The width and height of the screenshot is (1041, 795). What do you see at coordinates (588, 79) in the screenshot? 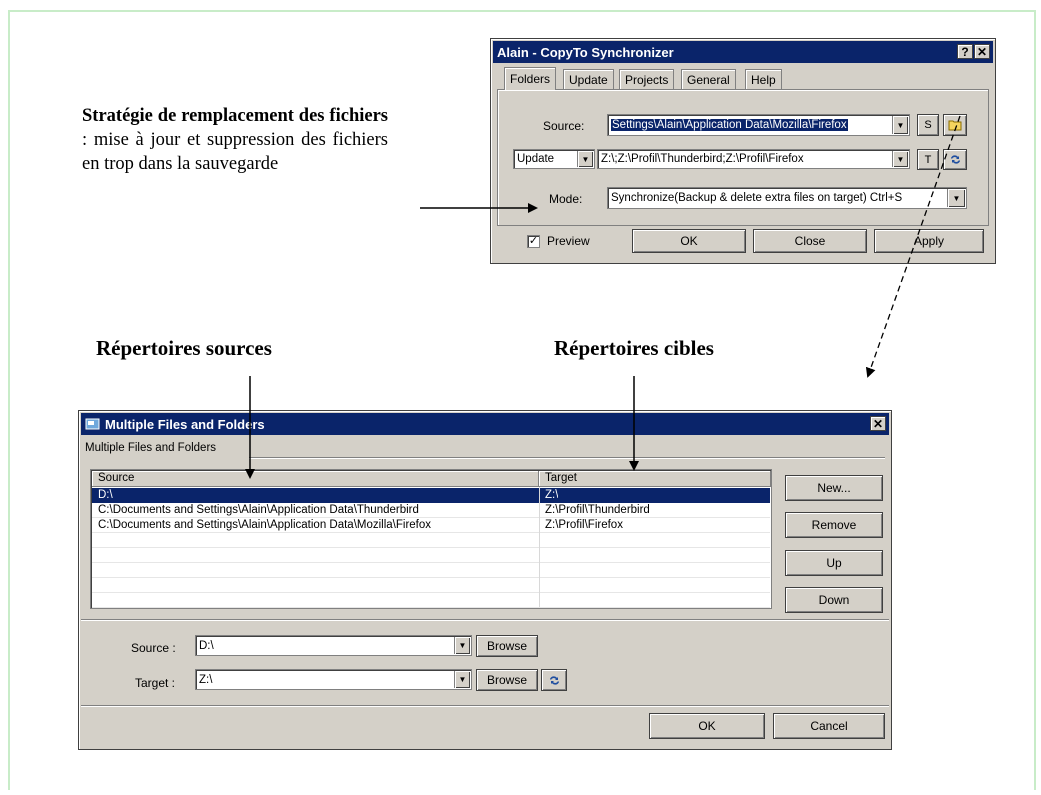
I see `tab-update: Update` at bounding box center [588, 79].